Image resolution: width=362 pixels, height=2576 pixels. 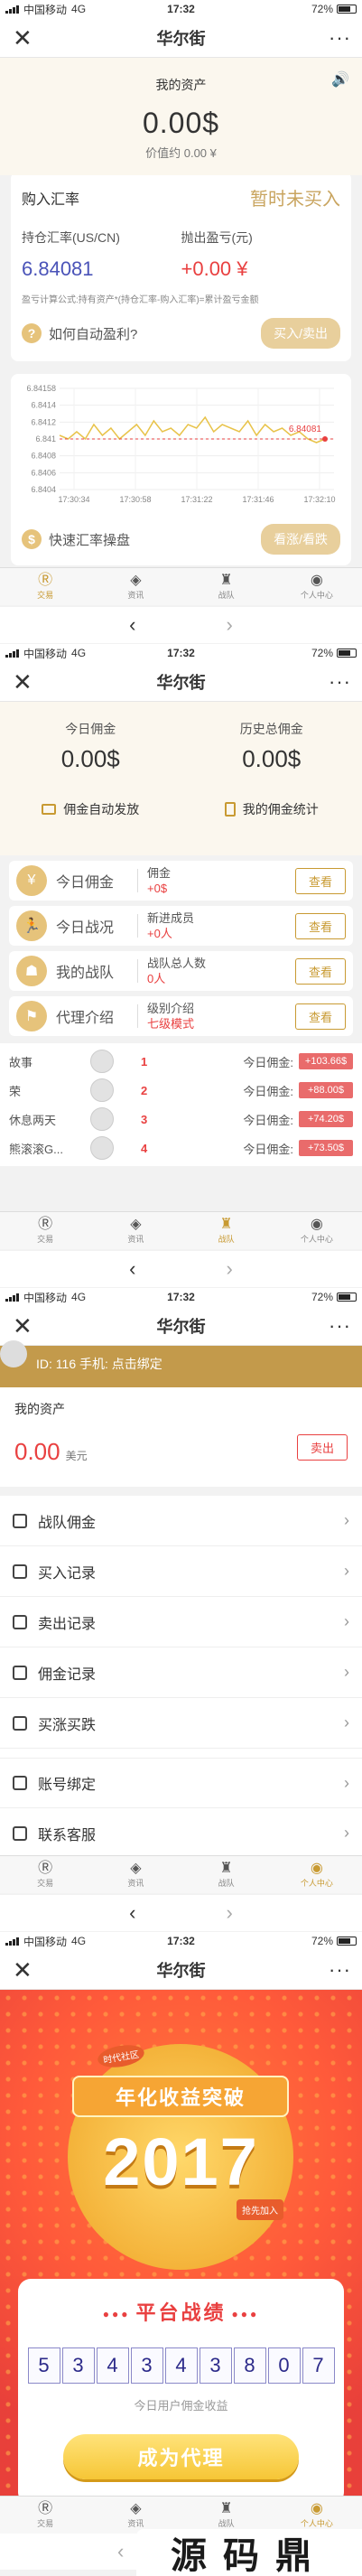 I want to click on hold-rate-label: 持仓汇率(US/CN), so click(x=101, y=238).